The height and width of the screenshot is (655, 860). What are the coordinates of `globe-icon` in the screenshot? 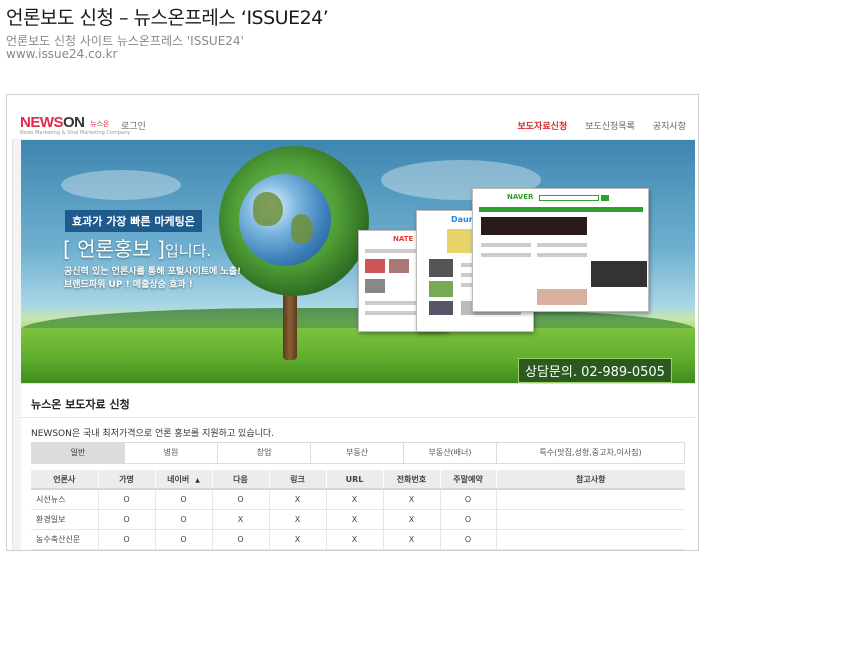 It's located at (285, 220).